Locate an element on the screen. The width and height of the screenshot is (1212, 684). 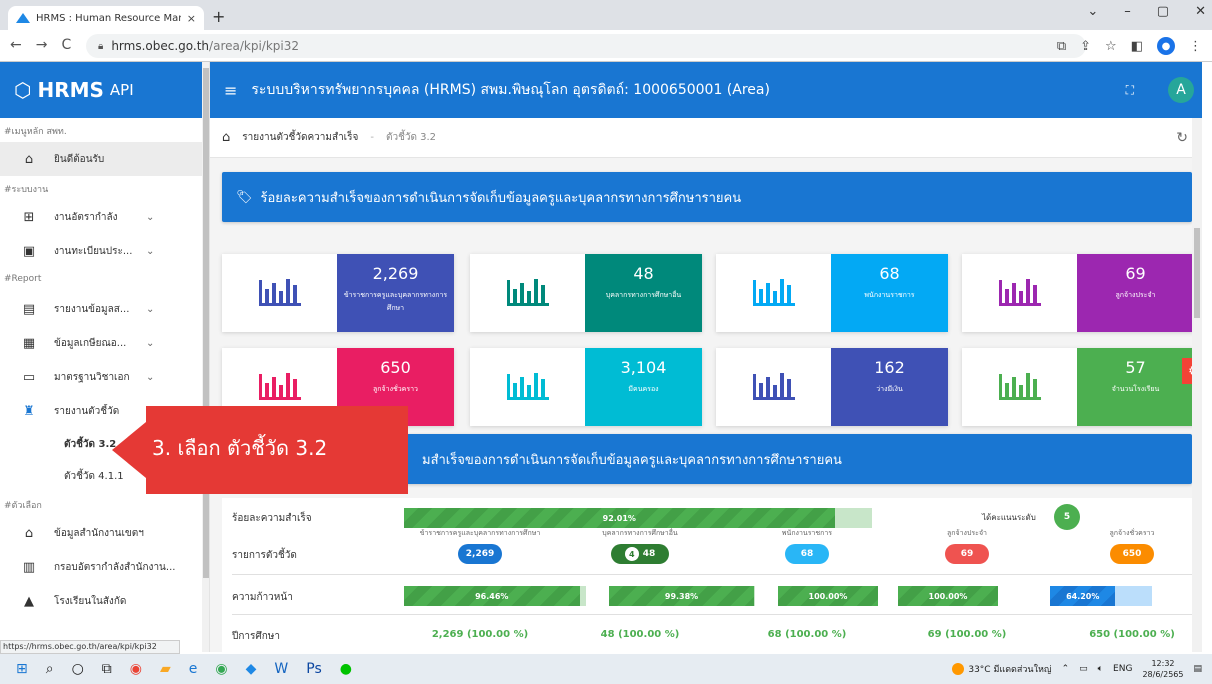
breadcrumb-parent: รายงานตัวชี้วัดความสำเร็จ is located at coordinates (300, 137).